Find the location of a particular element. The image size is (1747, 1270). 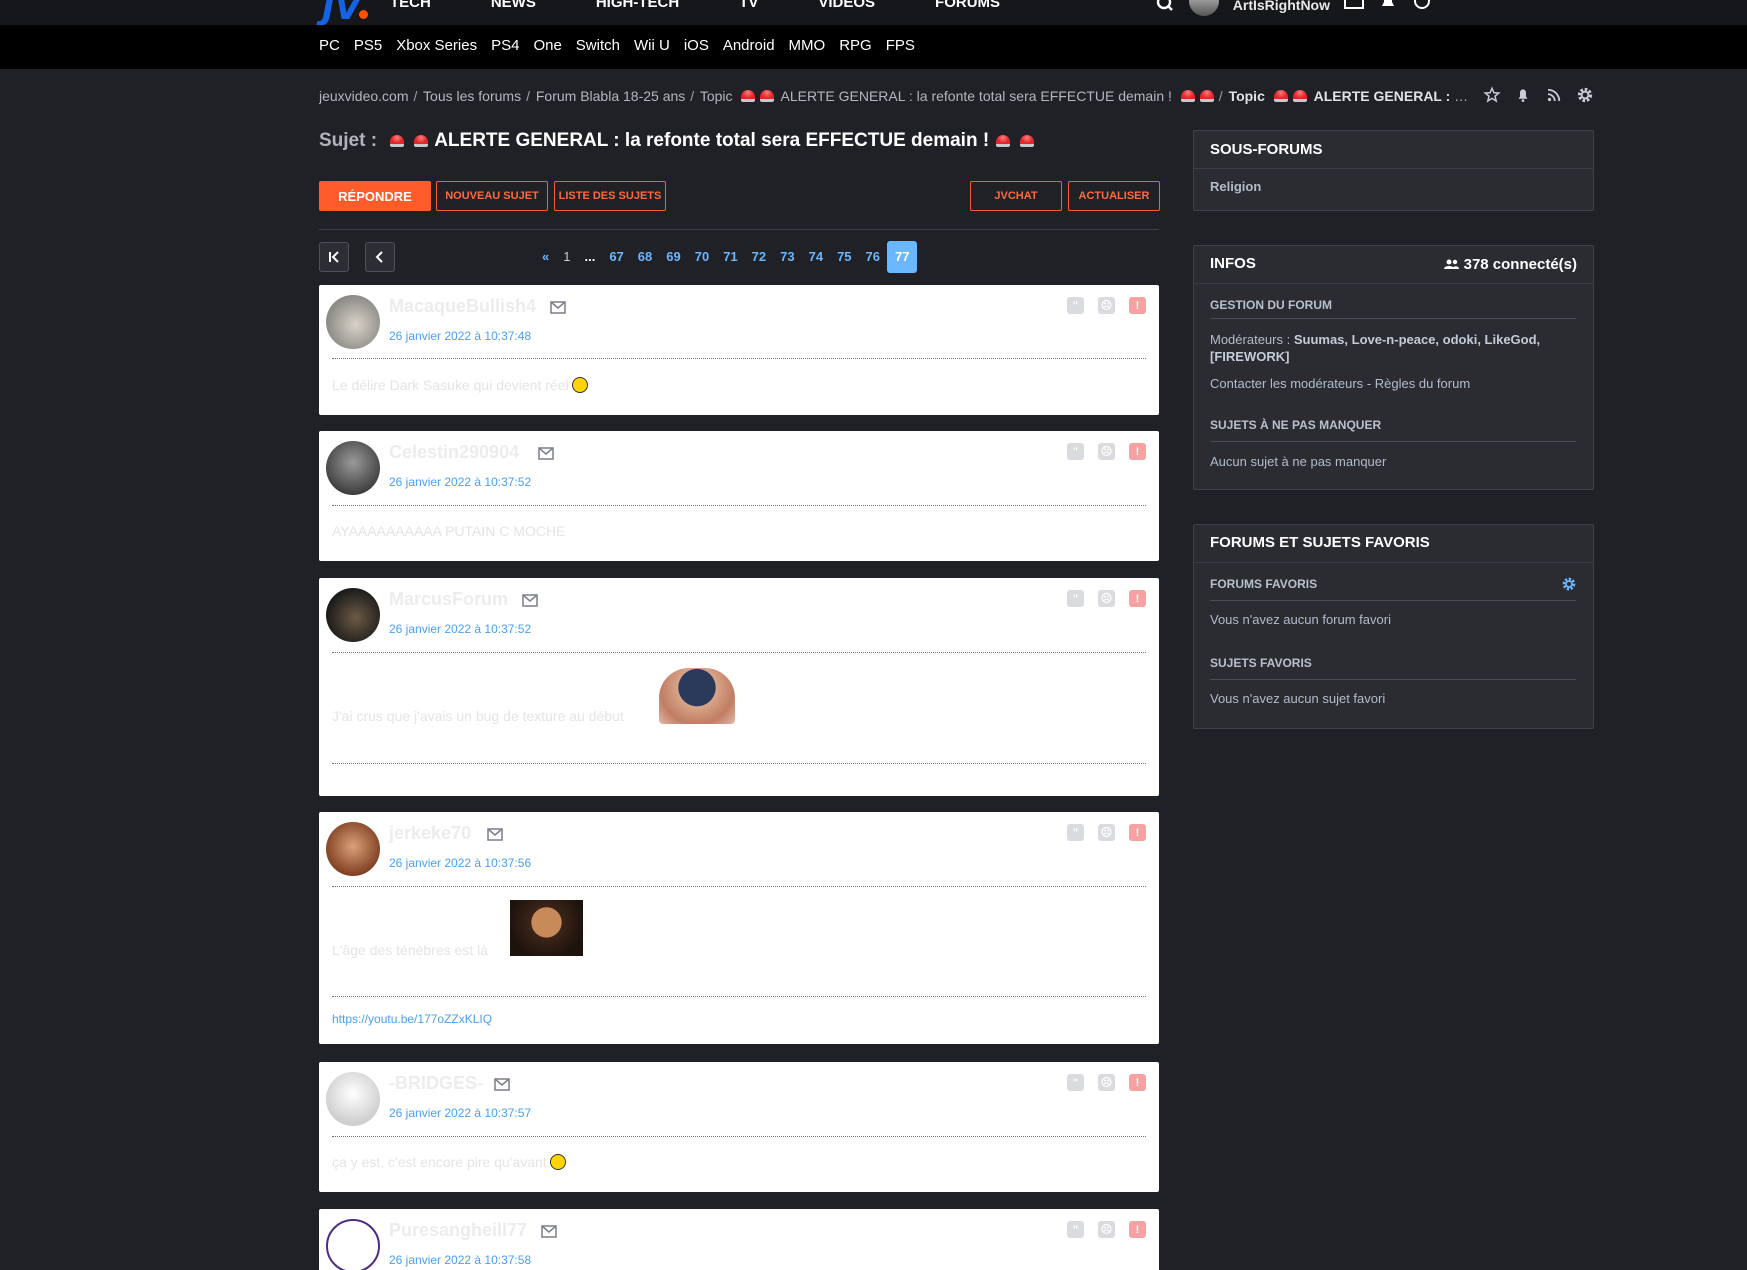

post-author: jerkeke70 is located at coordinates (430, 833).